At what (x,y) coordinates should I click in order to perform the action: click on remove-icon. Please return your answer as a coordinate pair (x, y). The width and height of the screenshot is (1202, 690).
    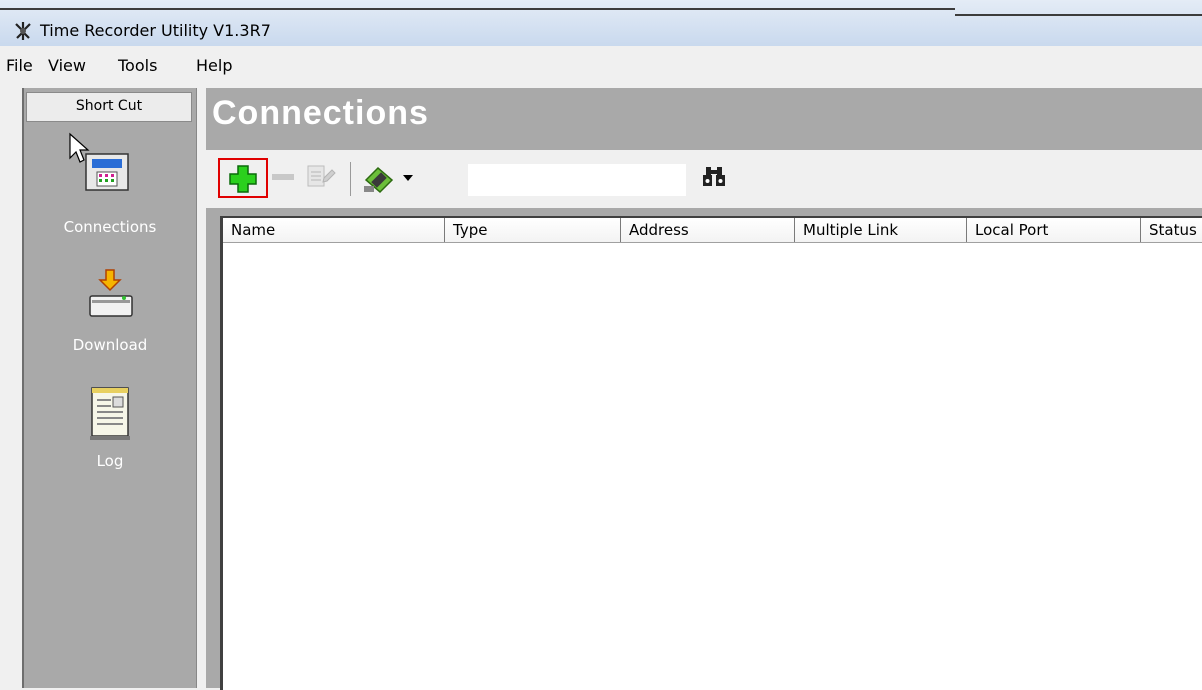
    Looking at the image, I should click on (283, 177).